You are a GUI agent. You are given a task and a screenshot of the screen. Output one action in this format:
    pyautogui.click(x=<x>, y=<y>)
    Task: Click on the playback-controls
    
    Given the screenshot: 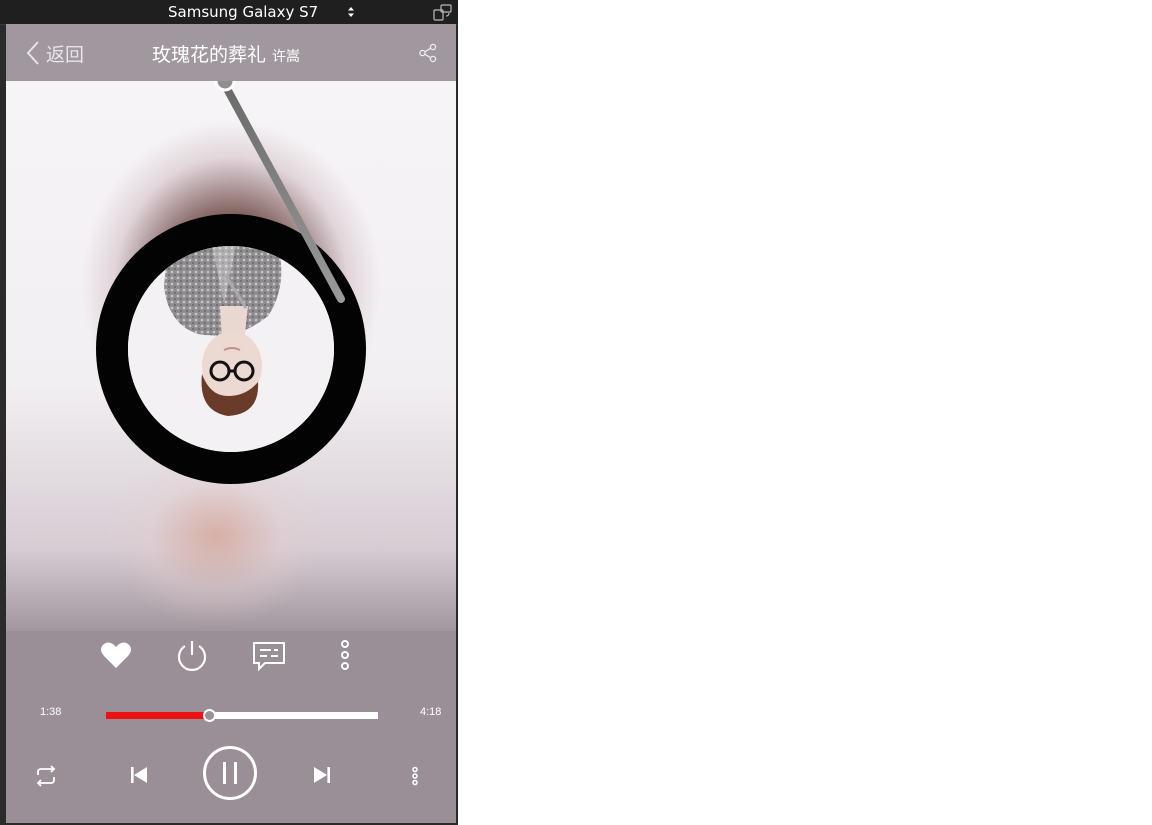 What is the action you would take?
    pyautogui.click(x=231, y=774)
    